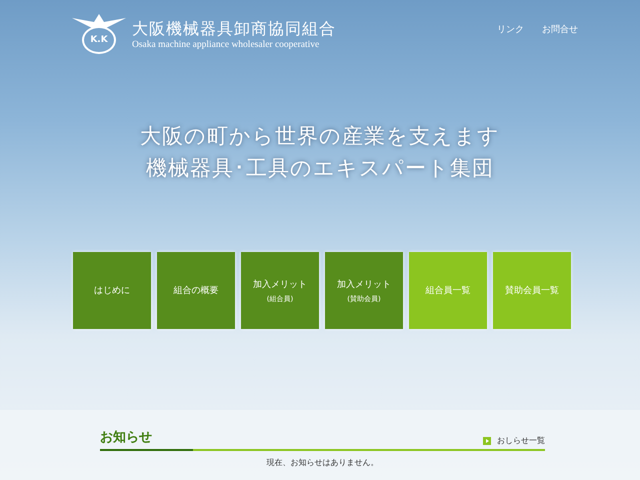 This screenshot has width=640, height=480. I want to click on nav-link: お問合せ, so click(560, 29).